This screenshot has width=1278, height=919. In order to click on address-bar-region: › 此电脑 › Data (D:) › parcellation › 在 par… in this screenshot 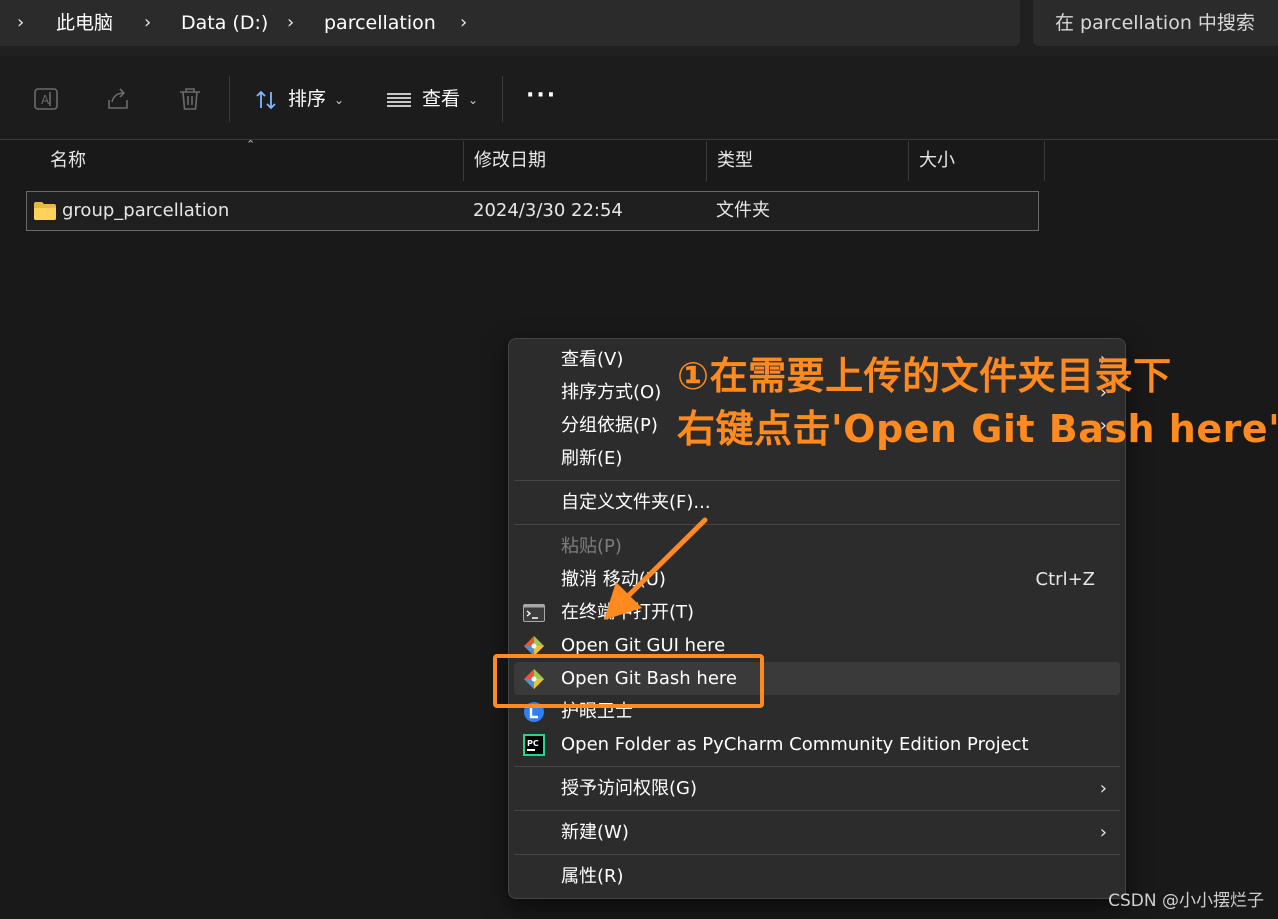, I will do `click(639, 28)`.